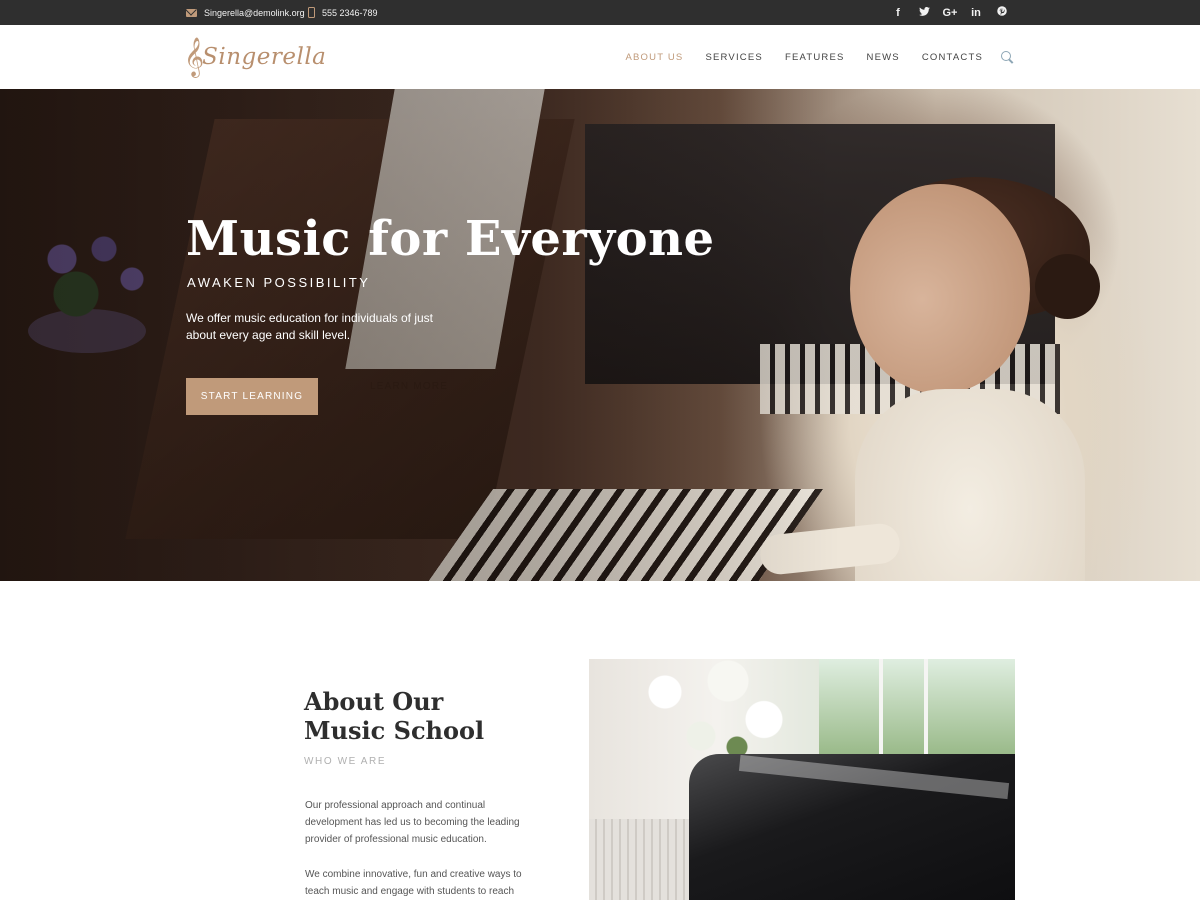  Describe the element at coordinates (952, 57) in the screenshot. I see `nav-contacts: CONTACTS` at that location.